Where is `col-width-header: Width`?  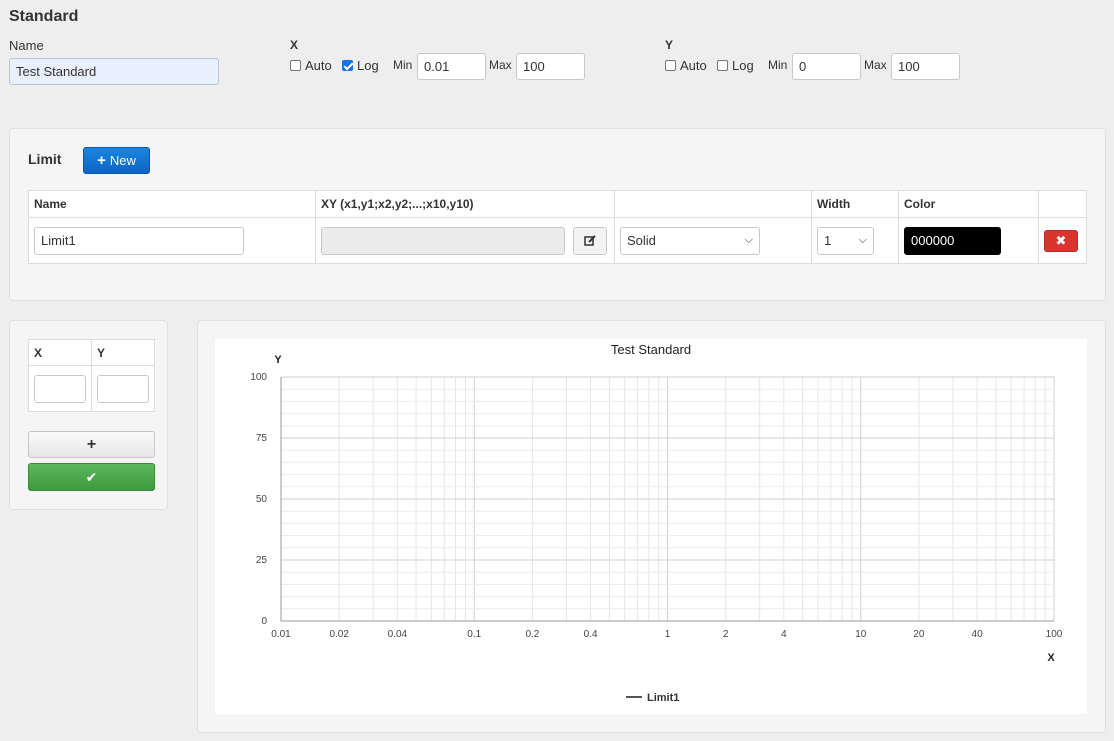
col-width-header: Width is located at coordinates (855, 204).